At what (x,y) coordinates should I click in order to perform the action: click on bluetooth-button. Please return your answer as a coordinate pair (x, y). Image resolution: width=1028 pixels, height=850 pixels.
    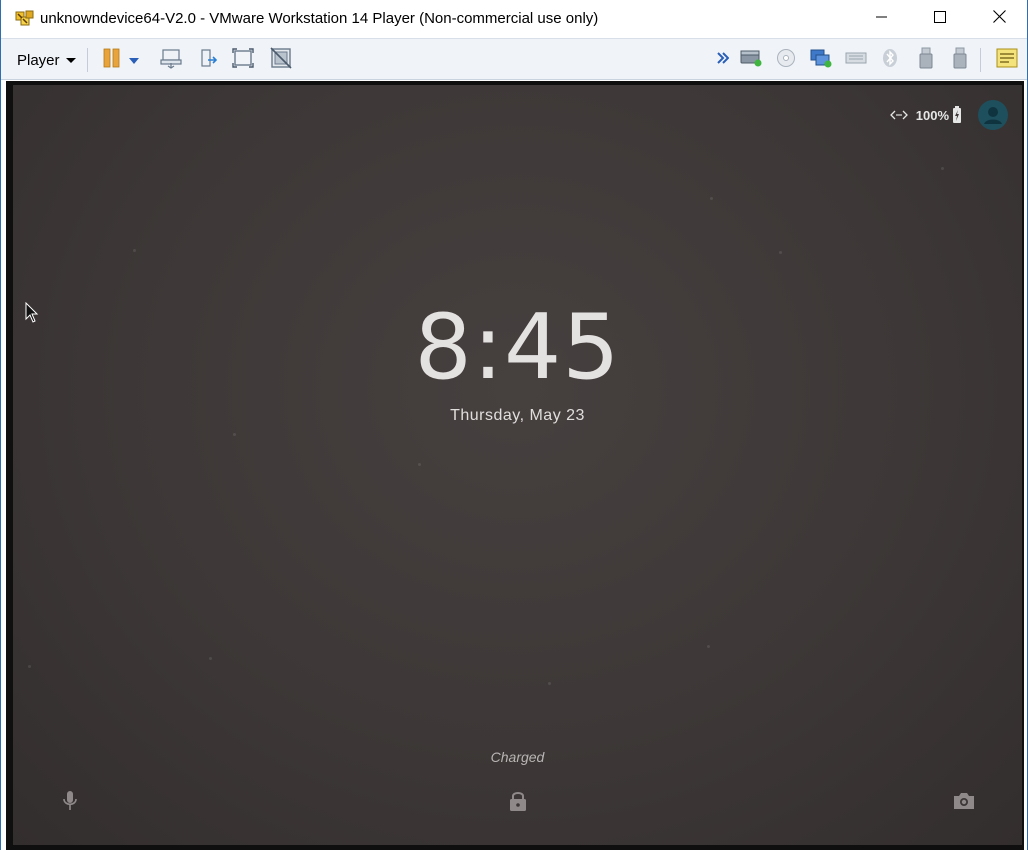
    Looking at the image, I should click on (890, 60).